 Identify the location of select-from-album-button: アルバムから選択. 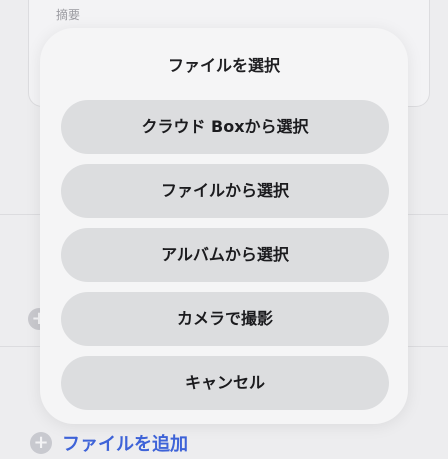
(225, 255).